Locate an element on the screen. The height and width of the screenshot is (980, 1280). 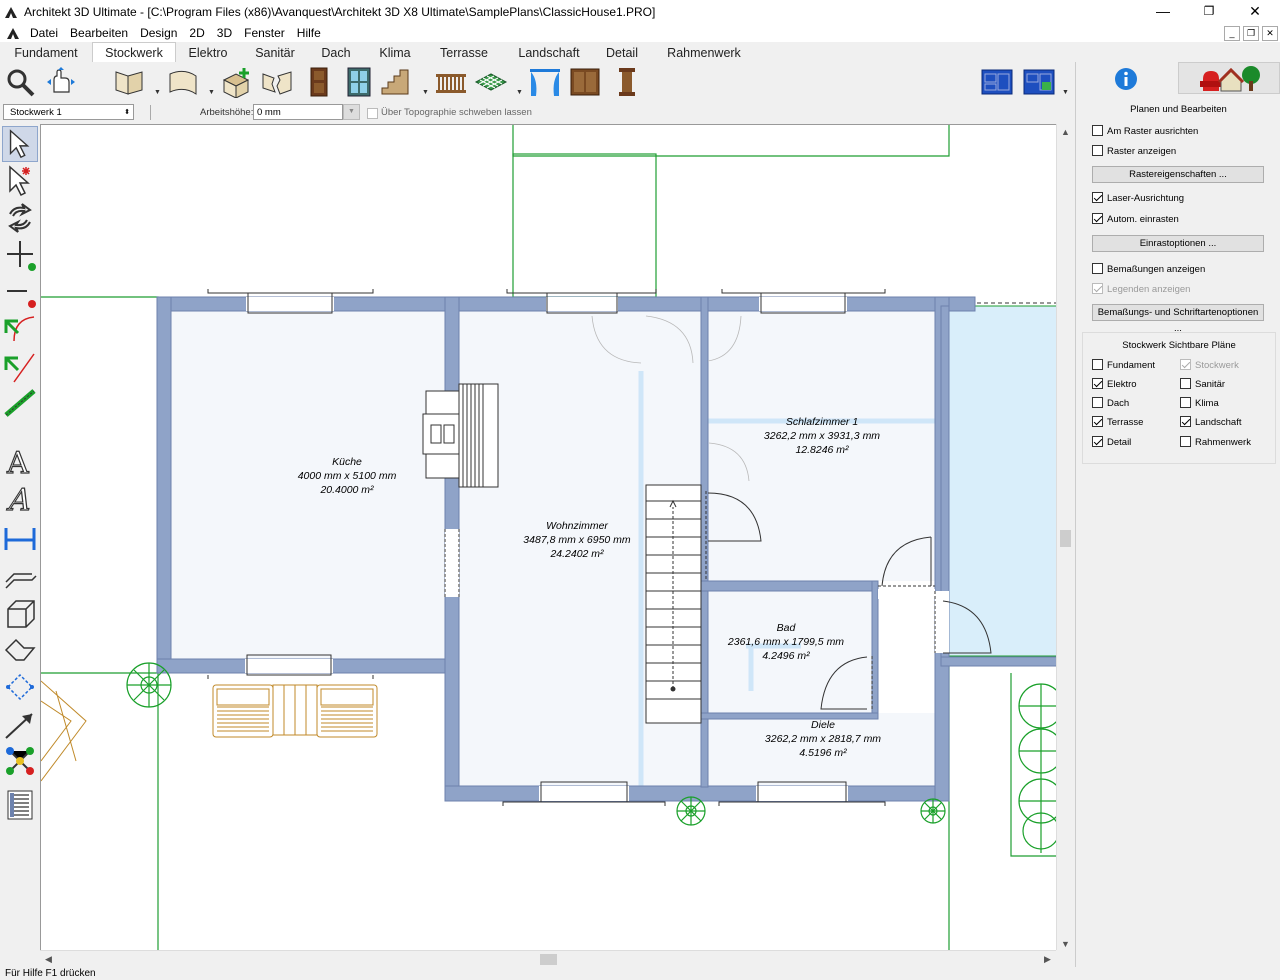
cabinet-icon is located at coordinates (585, 82).